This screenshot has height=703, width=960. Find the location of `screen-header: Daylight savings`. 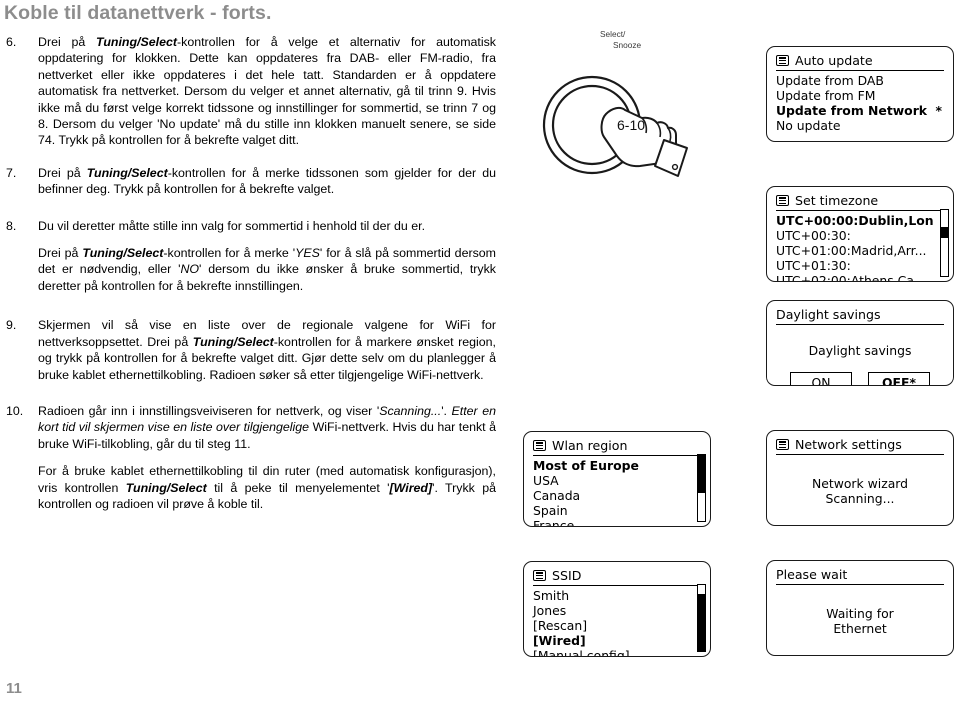

screen-header: Daylight savings is located at coordinates (860, 316).